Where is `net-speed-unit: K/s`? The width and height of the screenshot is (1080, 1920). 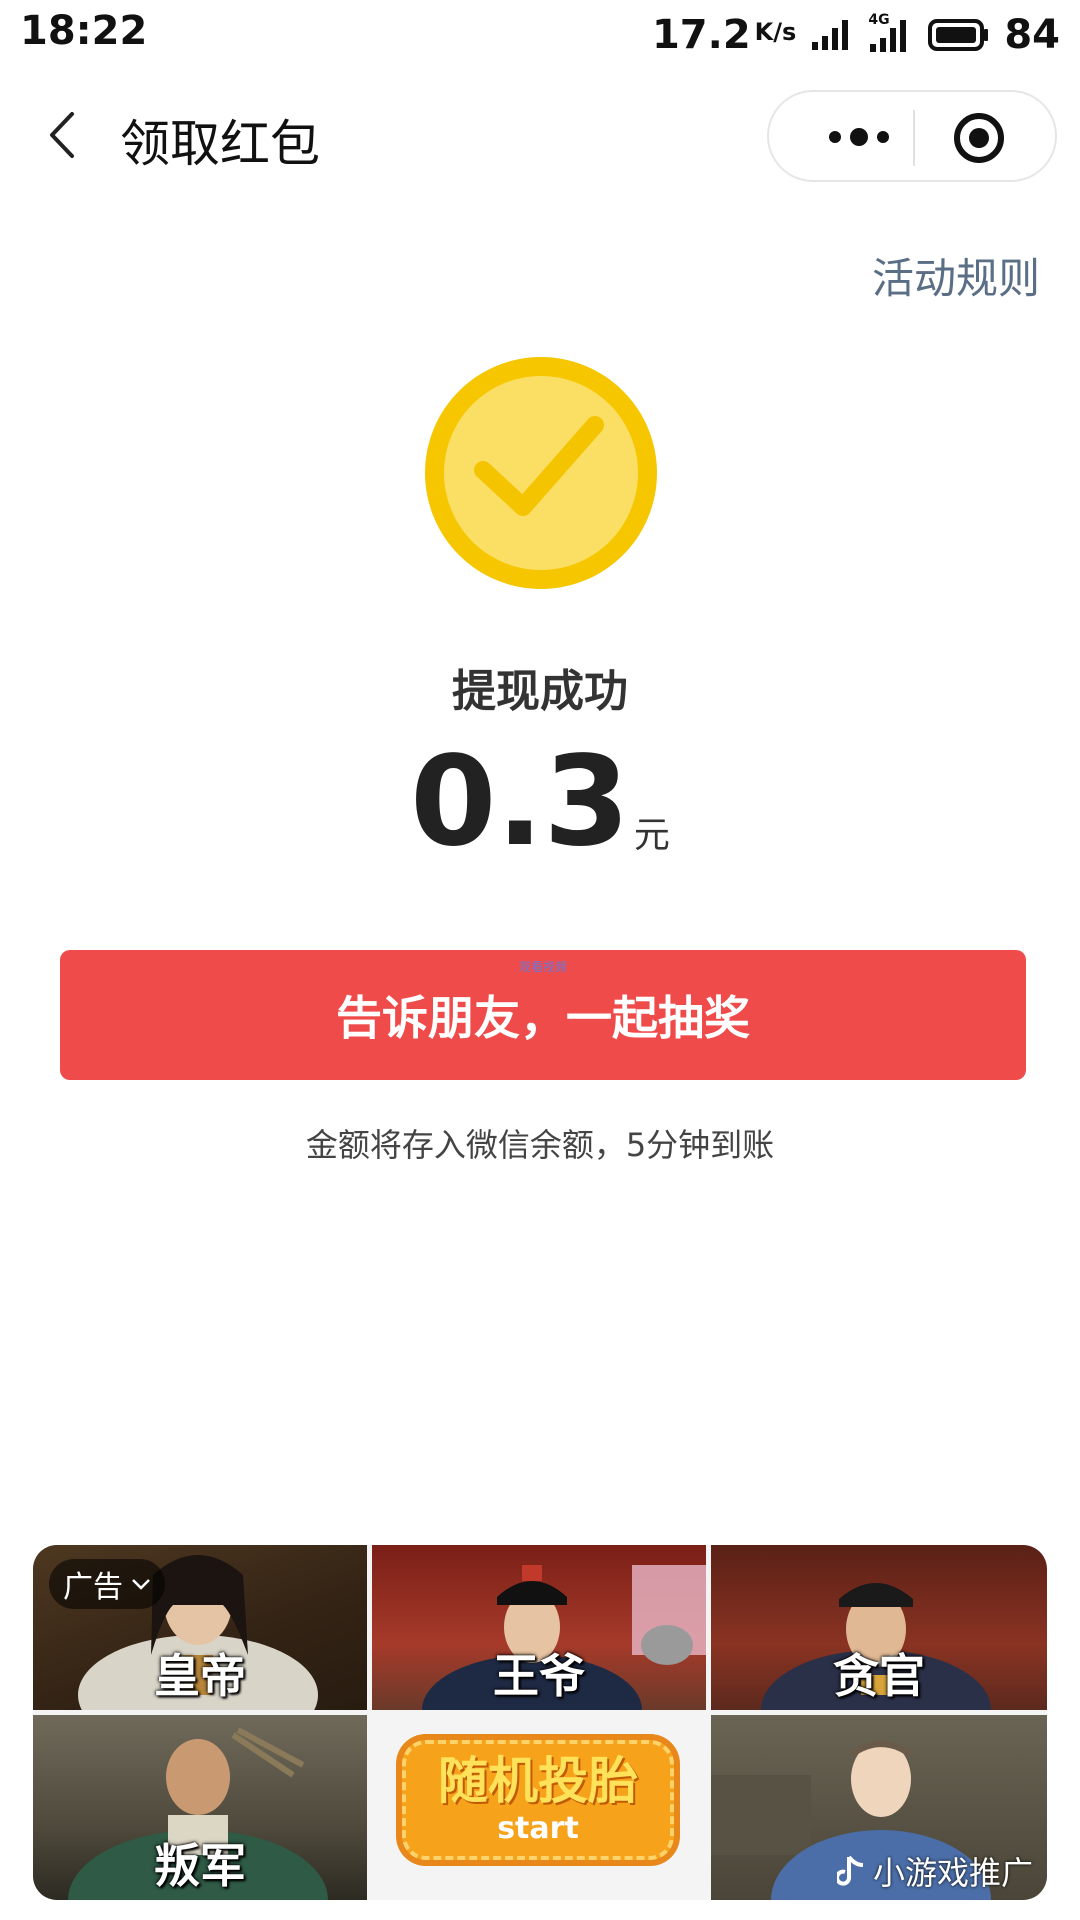 net-speed-unit: K/s is located at coordinates (775, 32).